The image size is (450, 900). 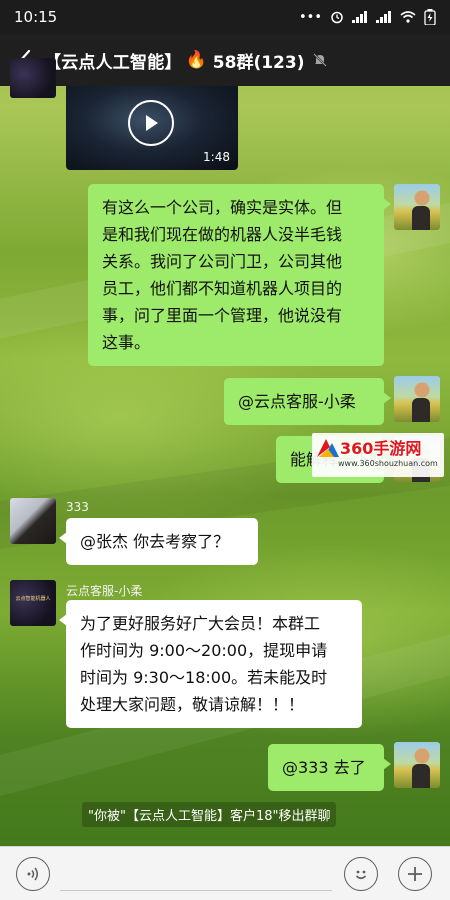 I want to click on watermark-text: 360手游网, so click(x=381, y=448).